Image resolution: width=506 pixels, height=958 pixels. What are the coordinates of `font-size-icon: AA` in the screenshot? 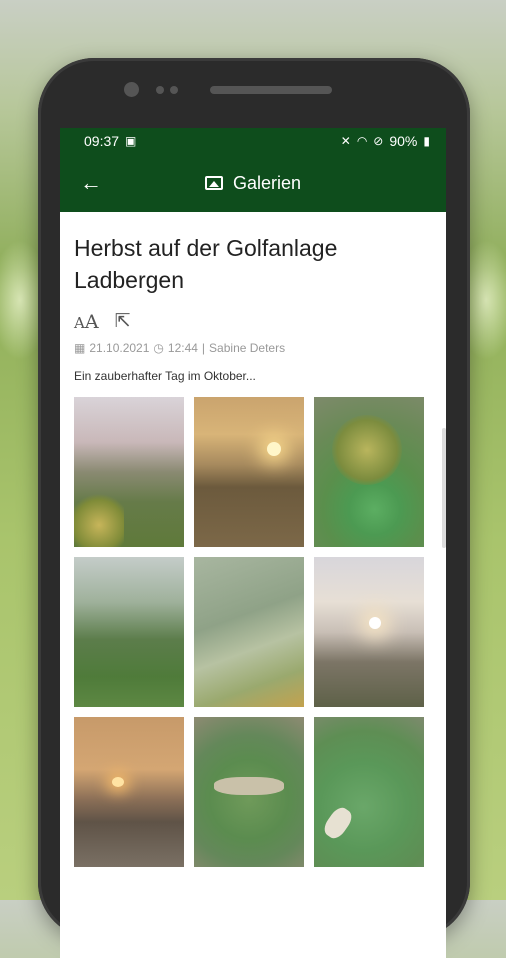 It's located at (86, 322).